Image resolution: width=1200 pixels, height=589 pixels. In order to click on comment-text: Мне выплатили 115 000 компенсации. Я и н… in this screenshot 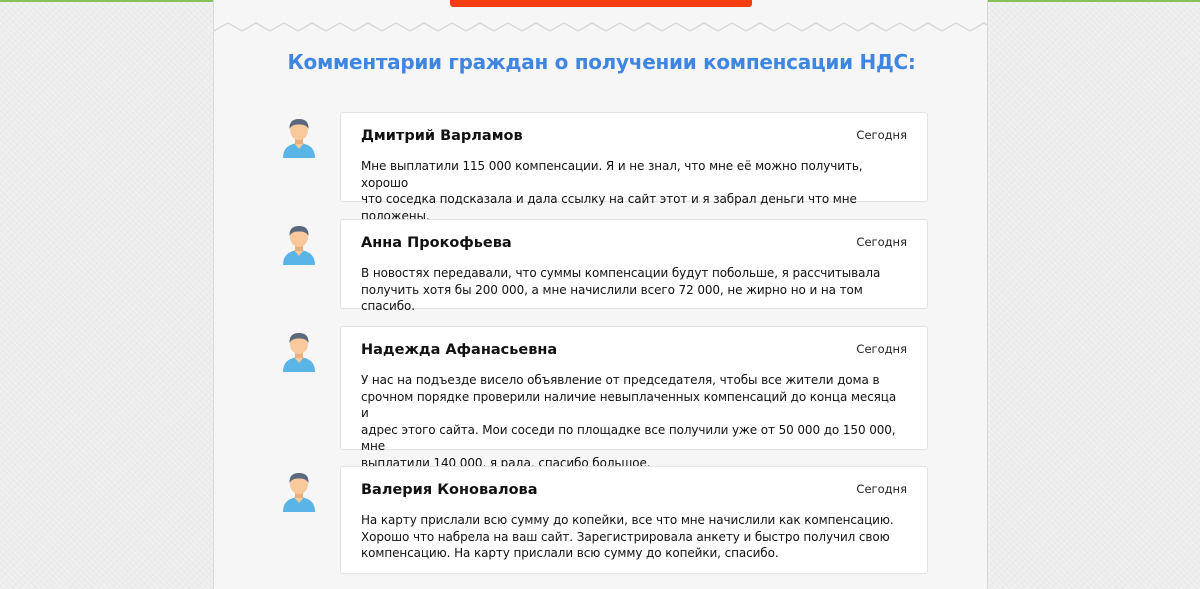, I will do `click(612, 191)`.